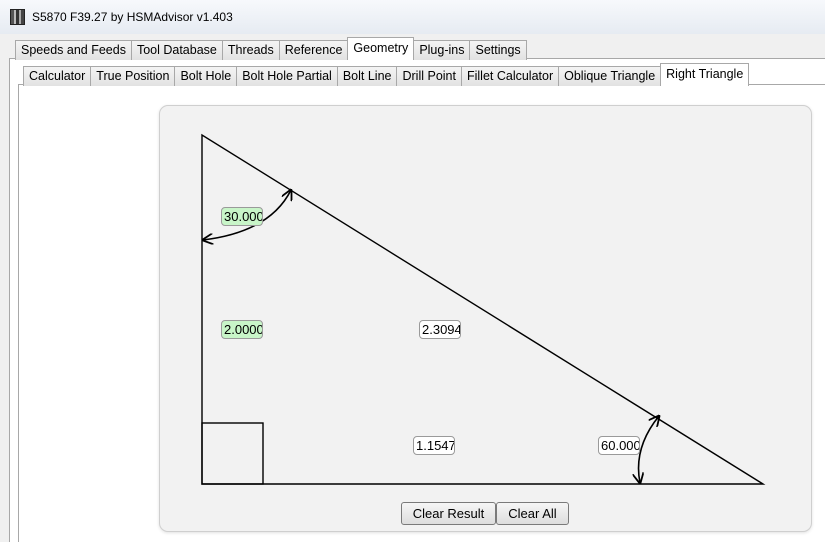 The height and width of the screenshot is (542, 825). Describe the element at coordinates (498, 50) in the screenshot. I see `tab-settings: Settings` at that location.